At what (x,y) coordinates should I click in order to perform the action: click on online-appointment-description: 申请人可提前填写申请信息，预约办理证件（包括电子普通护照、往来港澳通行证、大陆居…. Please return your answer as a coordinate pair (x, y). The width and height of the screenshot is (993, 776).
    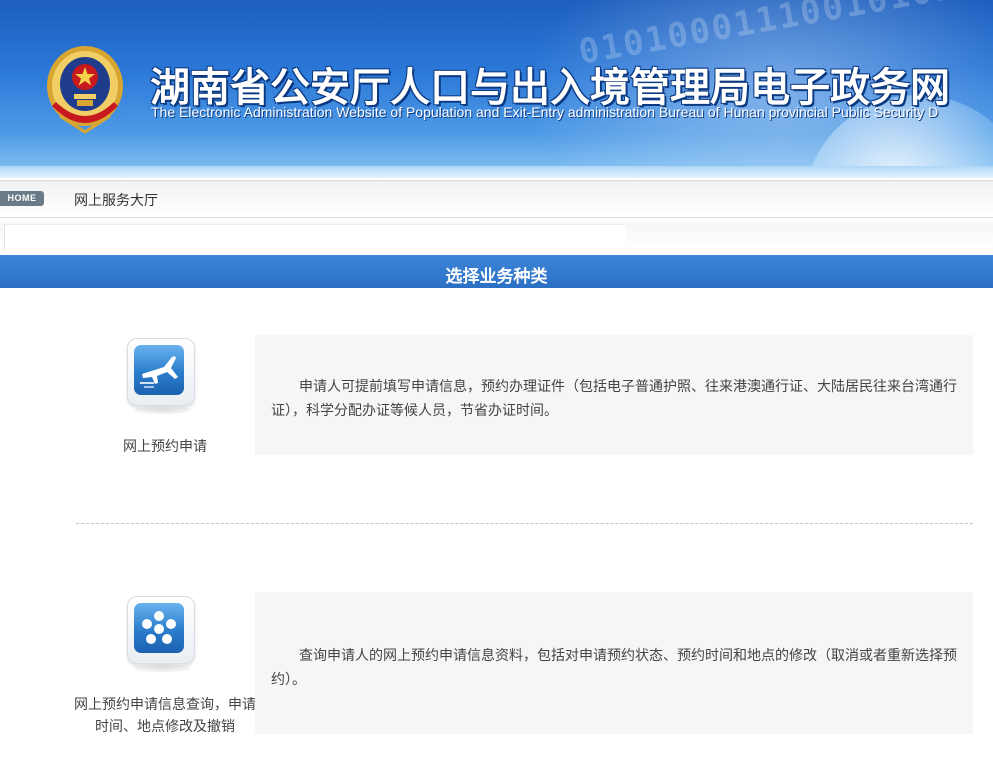
    Looking at the image, I should click on (614, 395).